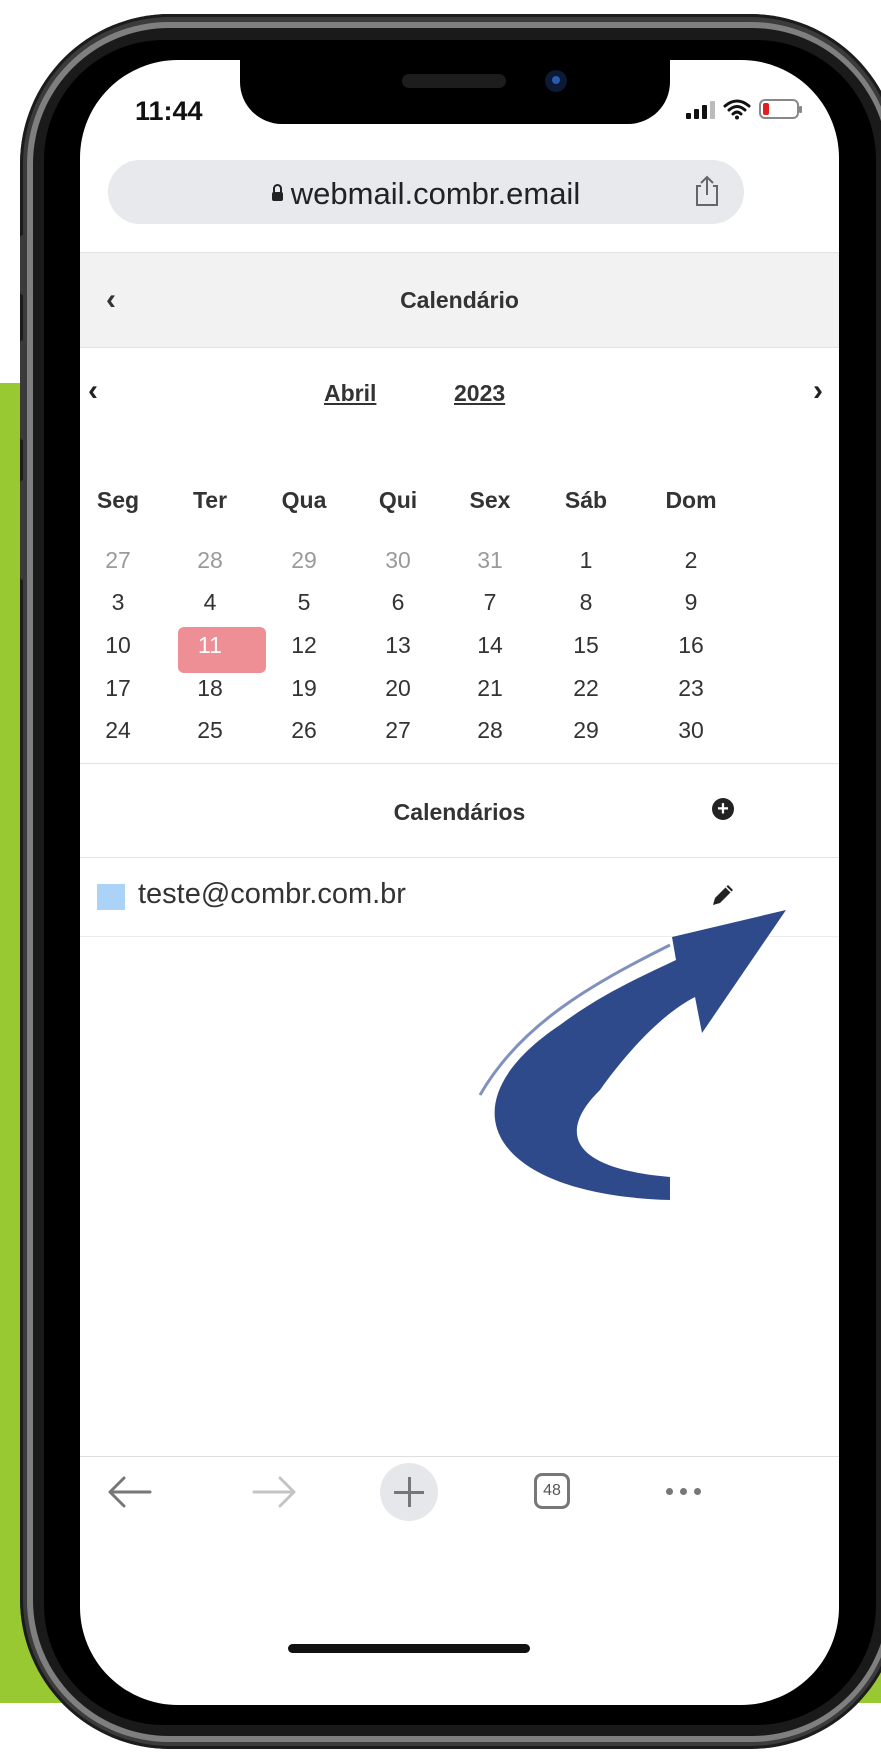 This screenshot has height=1759, width=881. What do you see at coordinates (409, 1492) in the screenshot?
I see `new-tab-button` at bounding box center [409, 1492].